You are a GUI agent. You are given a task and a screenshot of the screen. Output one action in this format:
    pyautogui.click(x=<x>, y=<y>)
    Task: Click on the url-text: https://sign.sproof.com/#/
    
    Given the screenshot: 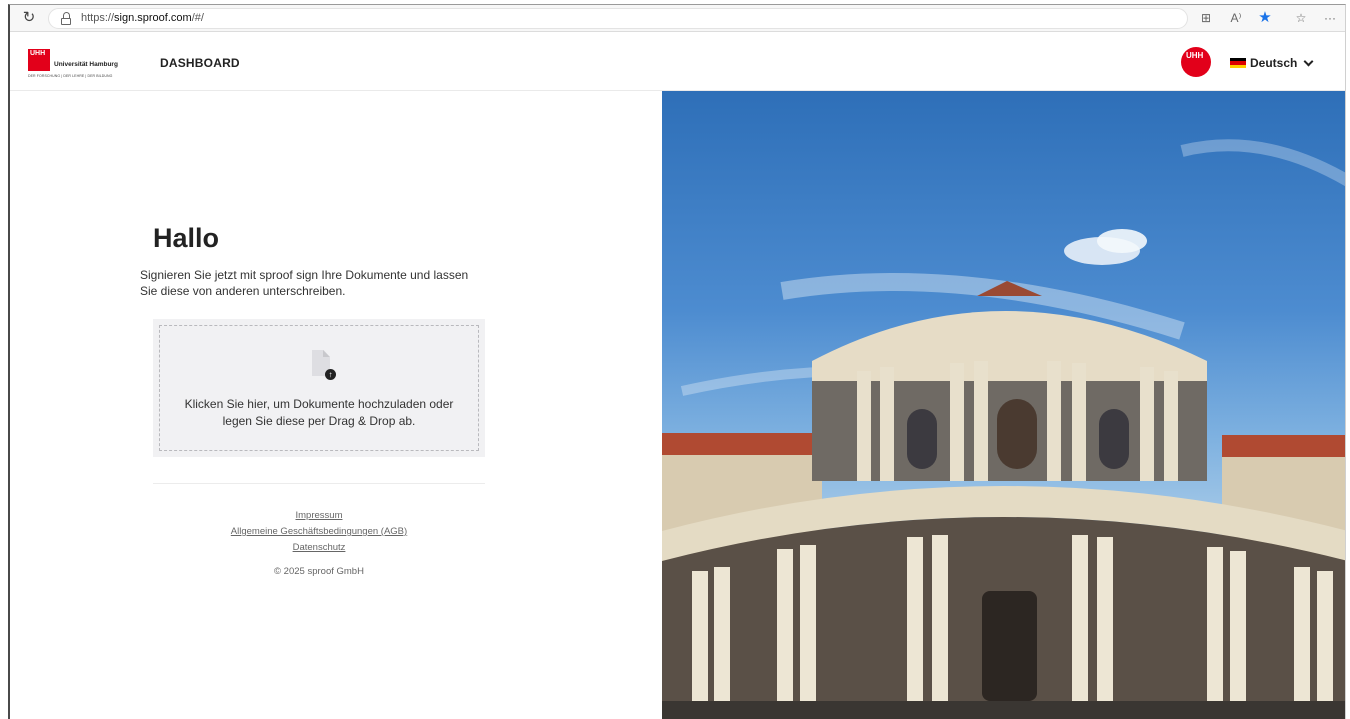 What is the action you would take?
    pyautogui.click(x=142, y=18)
    